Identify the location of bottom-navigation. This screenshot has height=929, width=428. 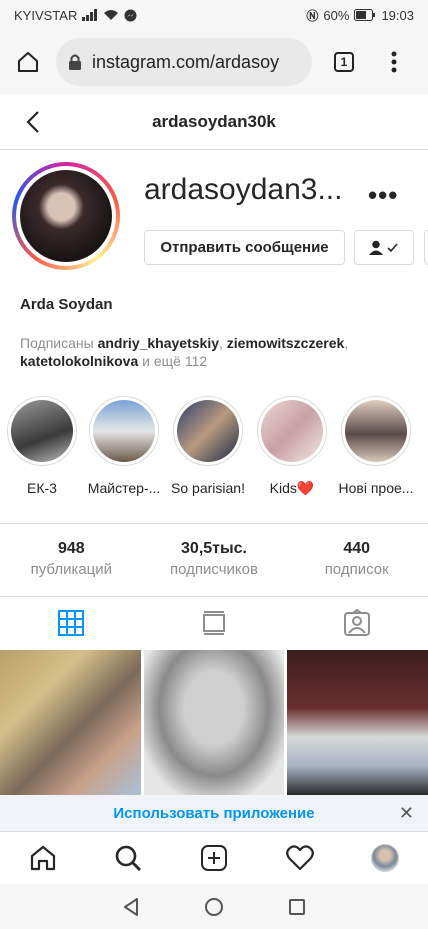
(214, 857).